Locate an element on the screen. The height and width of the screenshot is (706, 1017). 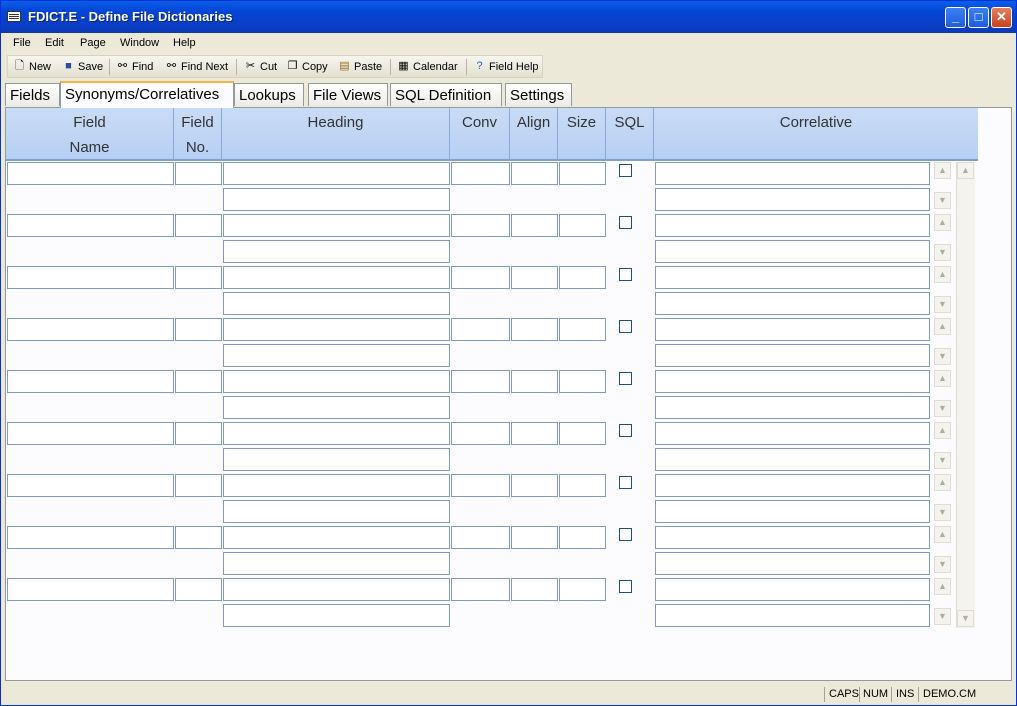
find-next-button: ⚯ Find Next is located at coordinates (196, 66).